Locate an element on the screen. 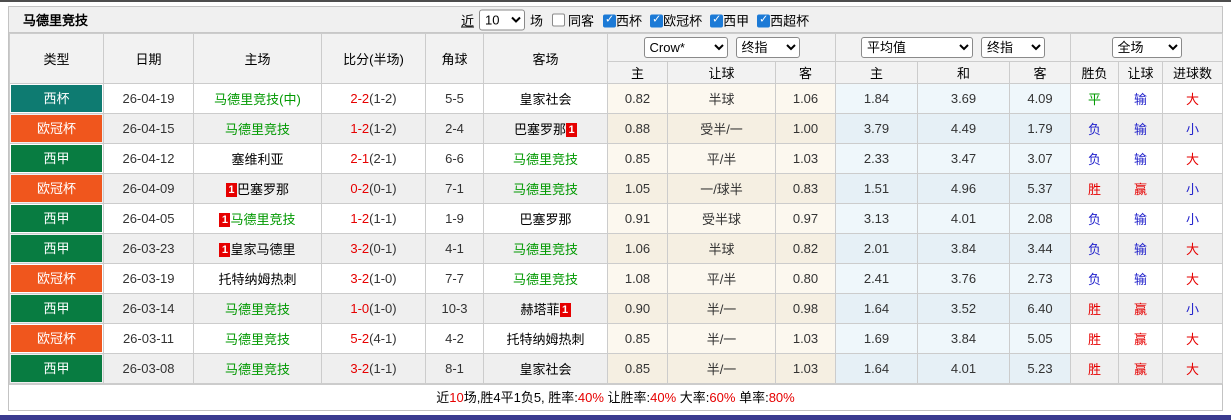  halftime-score: (1-0) is located at coordinates (383, 278).